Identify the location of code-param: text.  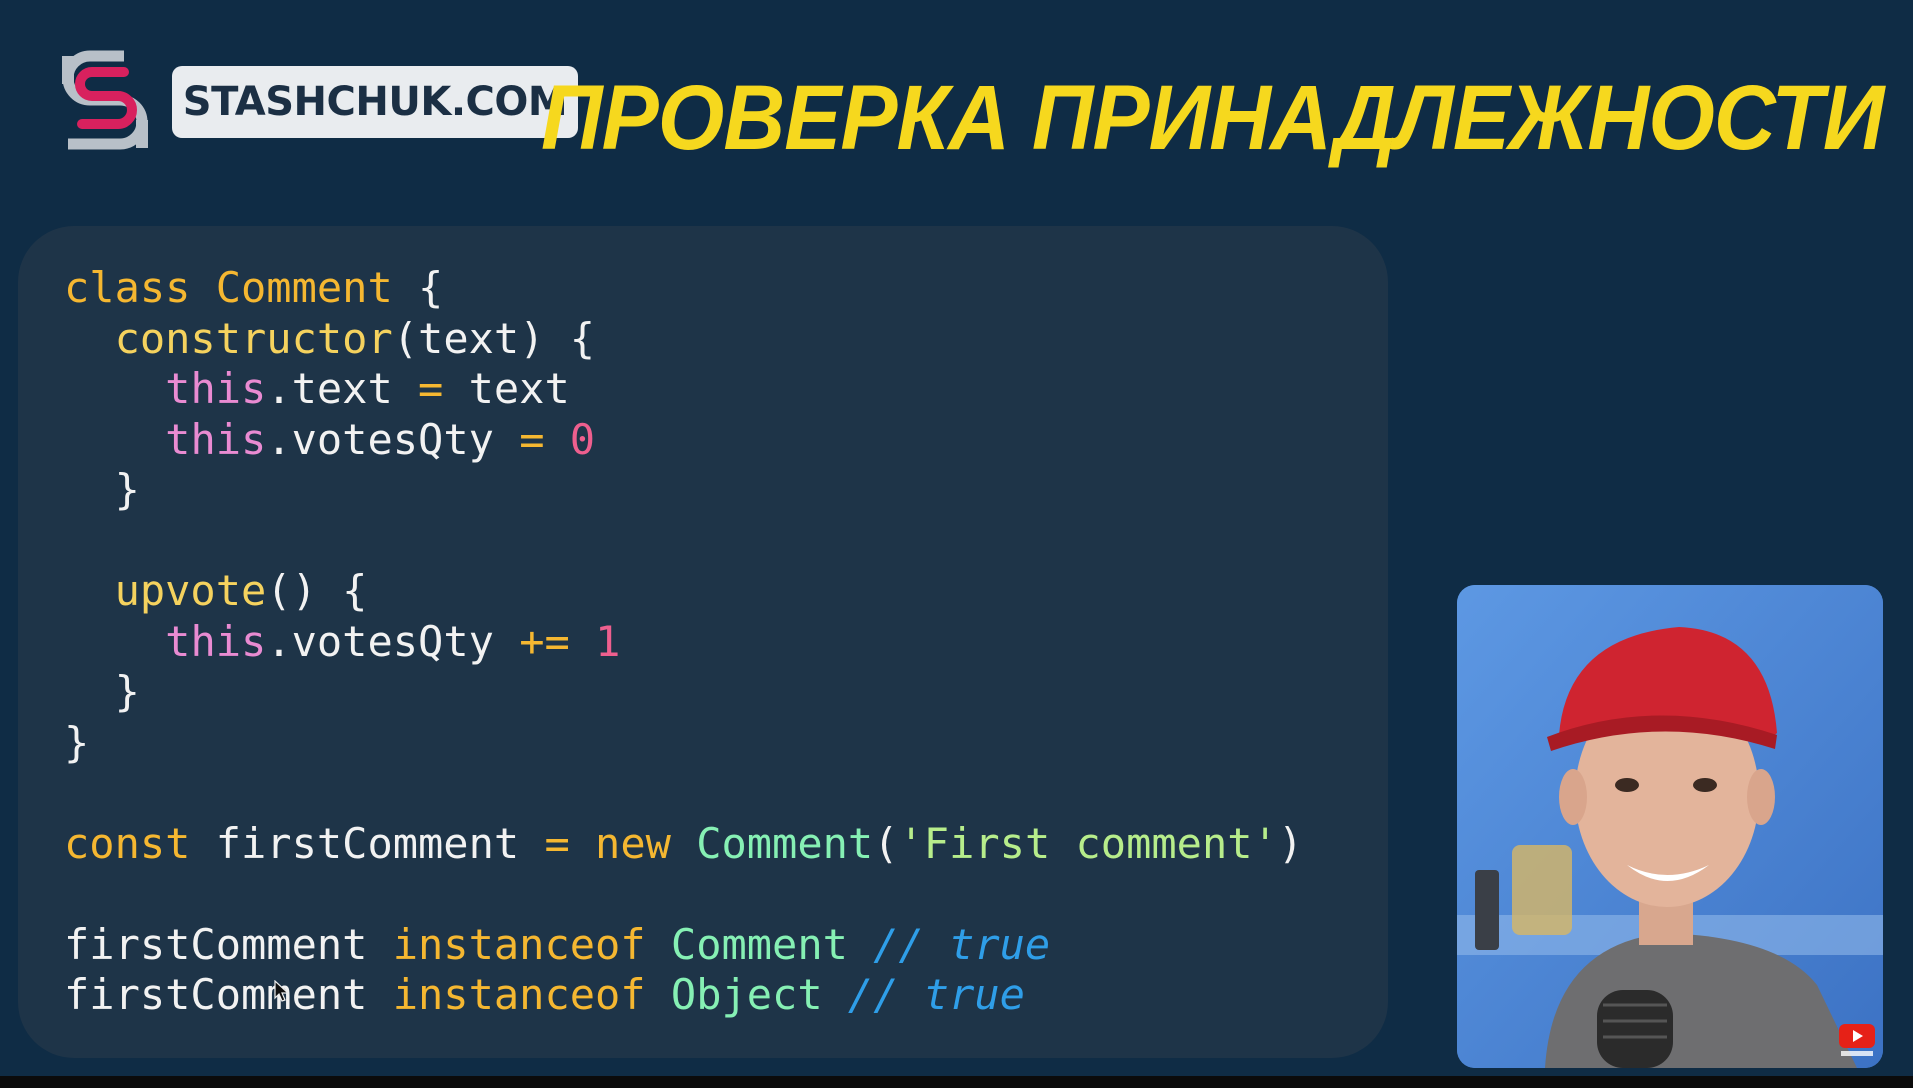
(469, 338).